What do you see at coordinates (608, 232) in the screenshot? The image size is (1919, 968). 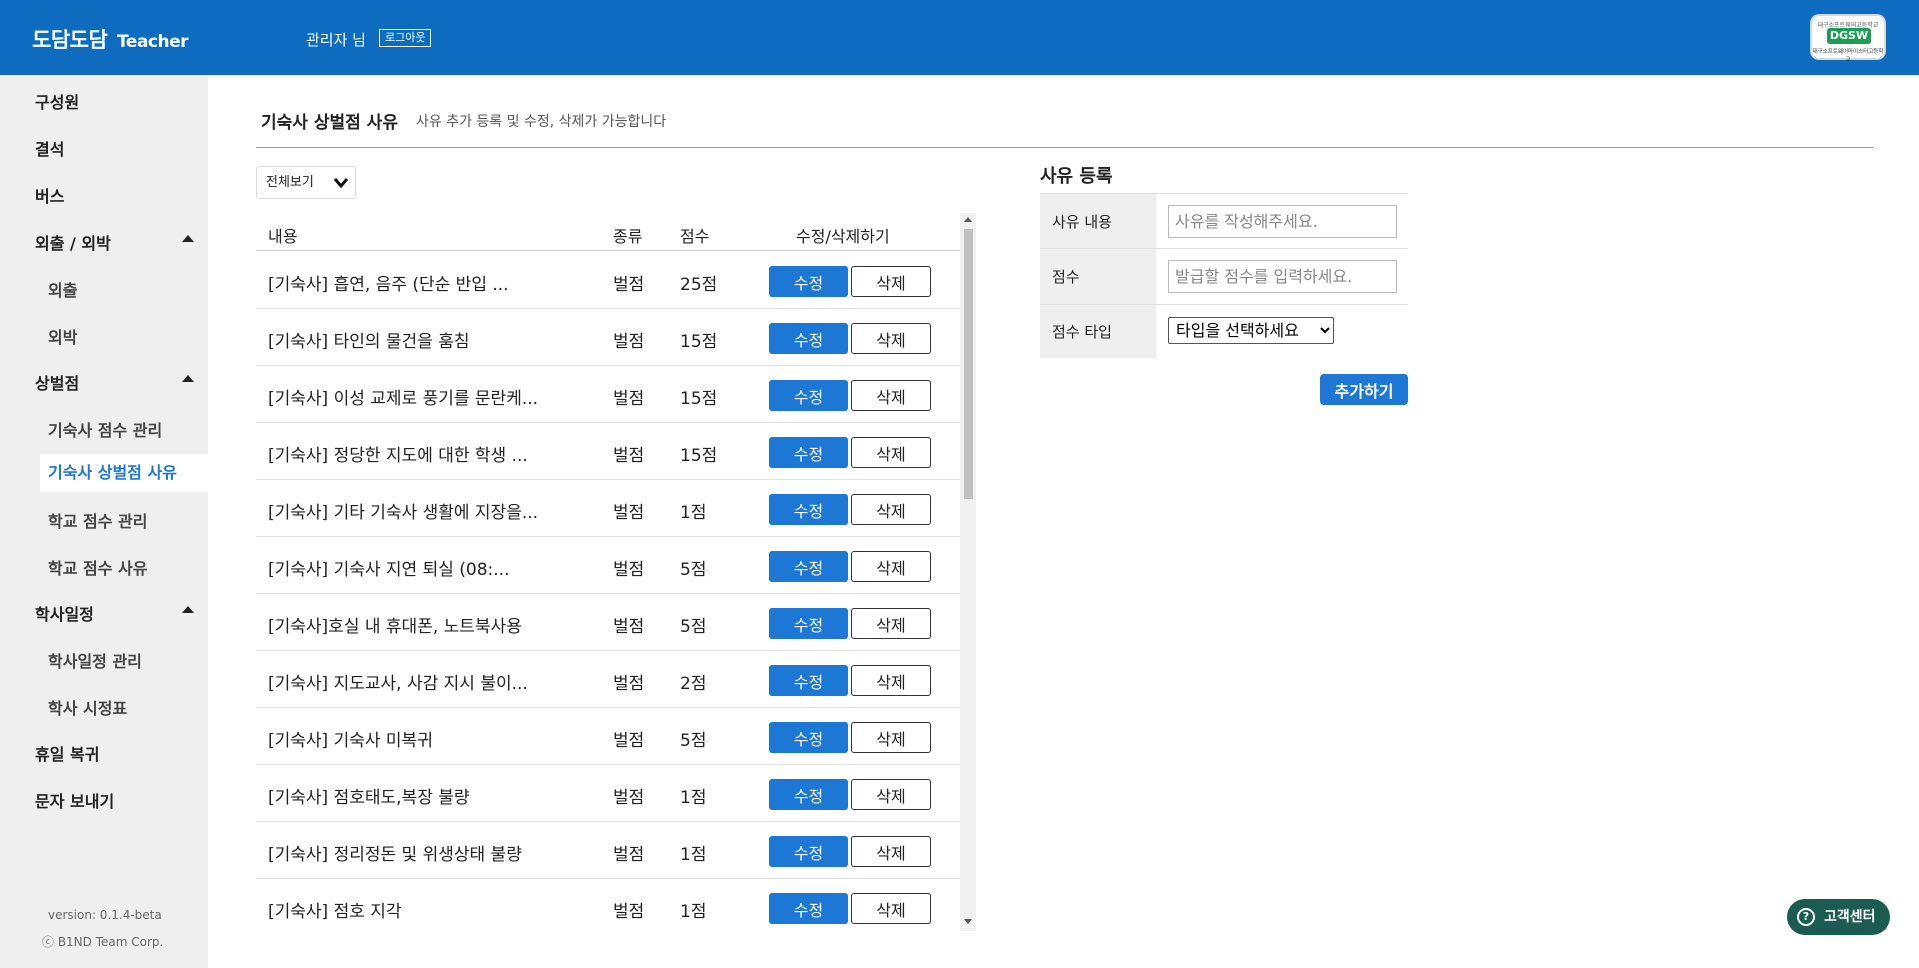 I see `table-header: 내용 종류 점수 수정/삭제하기` at bounding box center [608, 232].